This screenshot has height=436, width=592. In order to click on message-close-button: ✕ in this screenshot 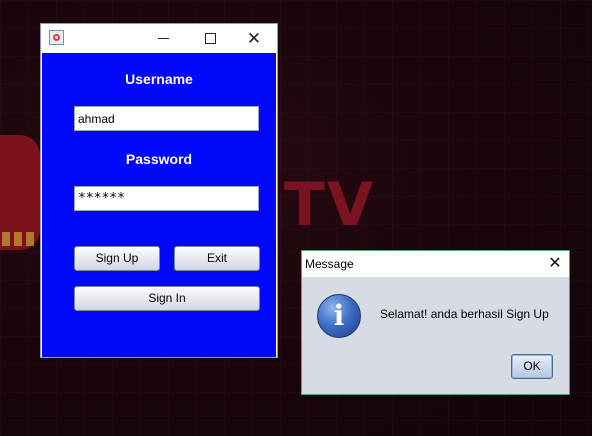, I will do `click(555, 264)`.